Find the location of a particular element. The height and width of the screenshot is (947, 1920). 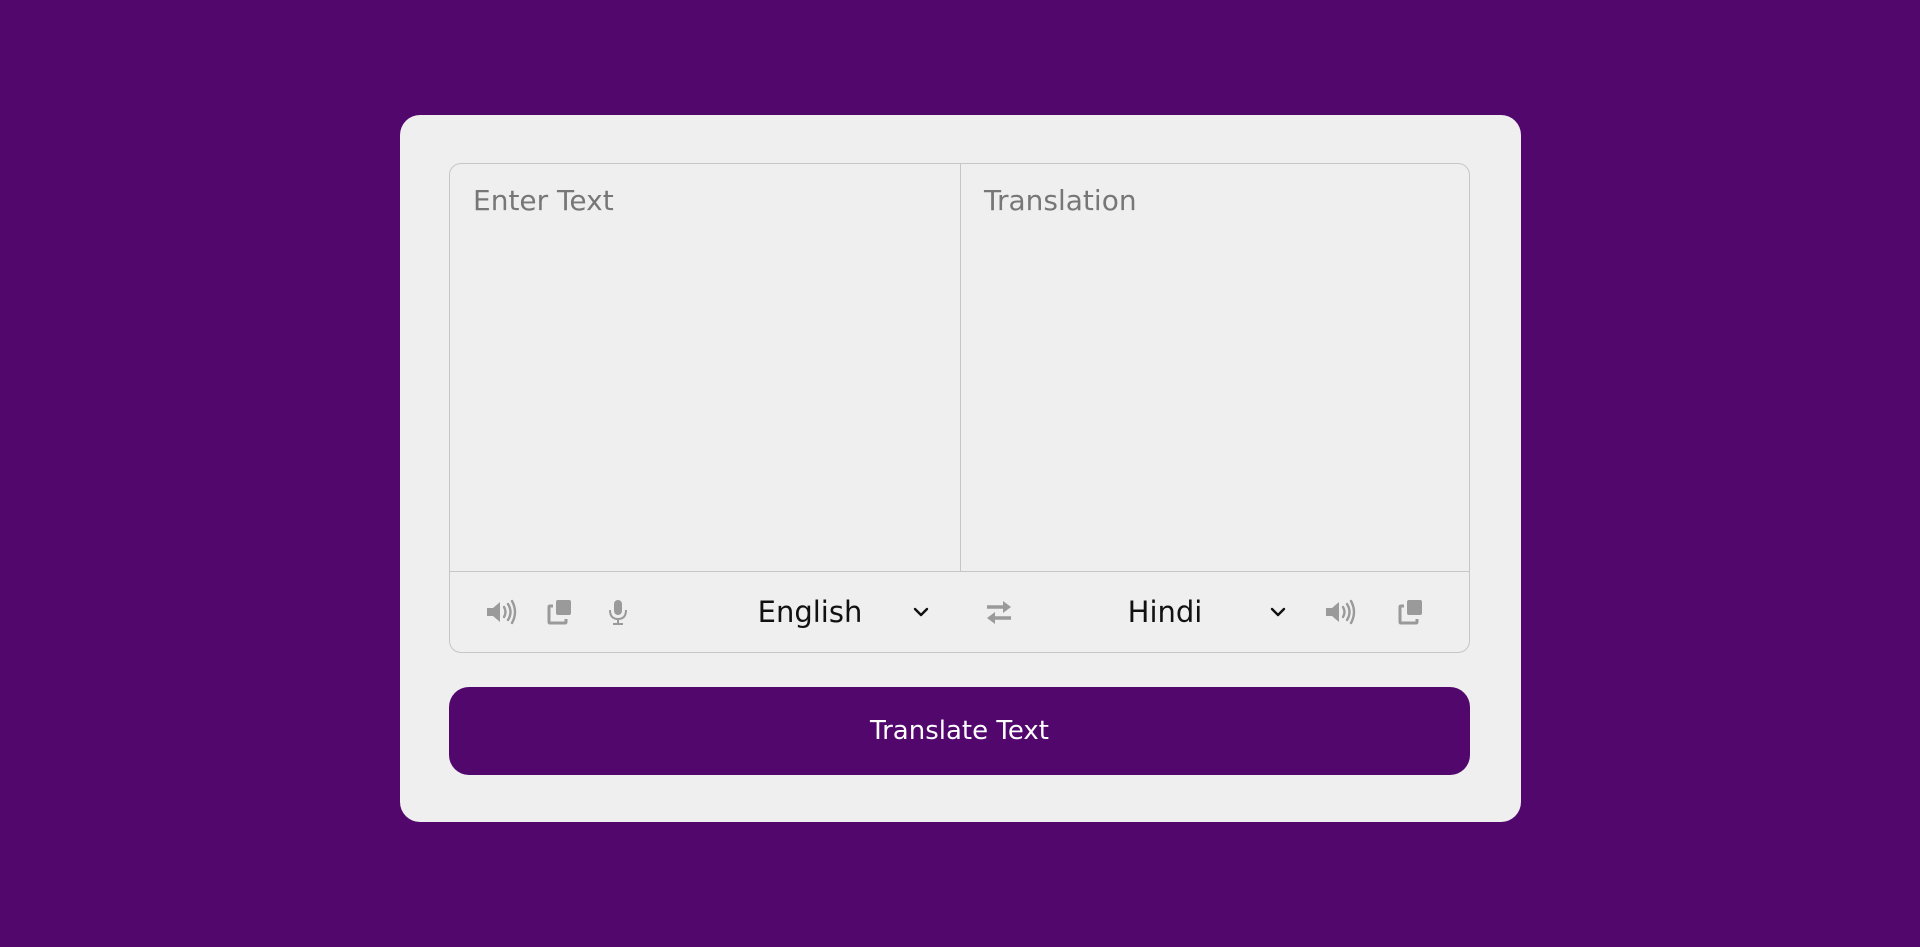

source-chevron-down-icon is located at coordinates (921, 612).